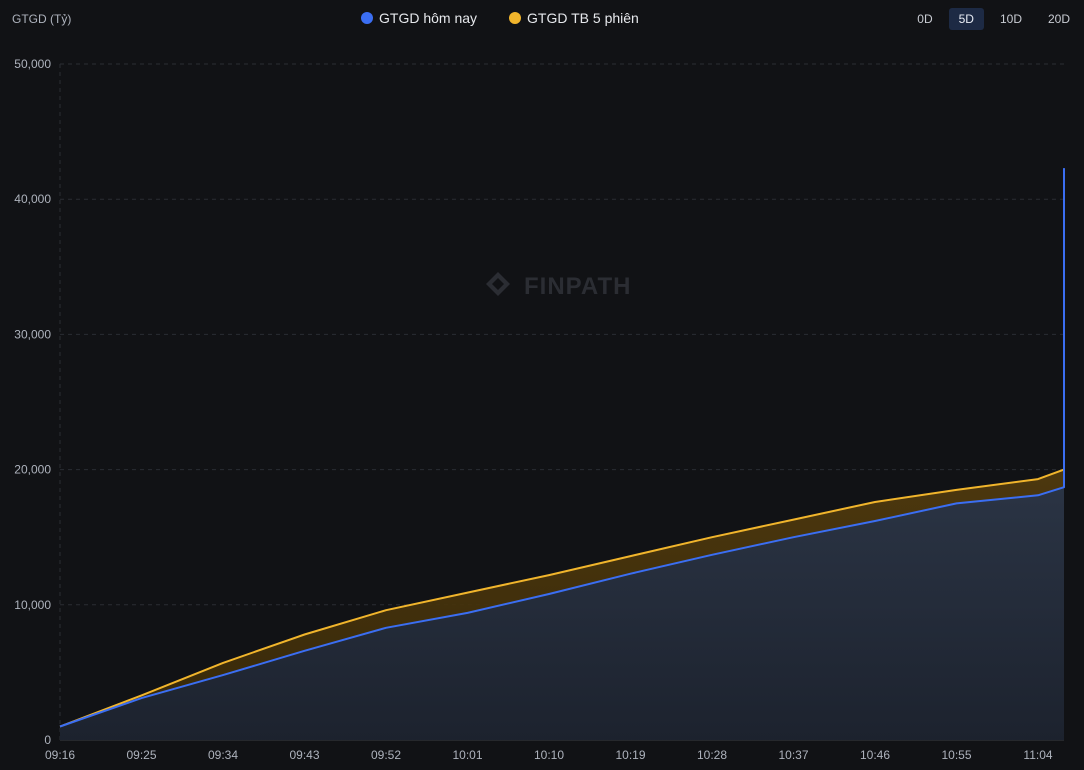 This screenshot has width=1084, height=770. What do you see at coordinates (60, 755) in the screenshot?
I see `x-tick-label: 09:16` at bounding box center [60, 755].